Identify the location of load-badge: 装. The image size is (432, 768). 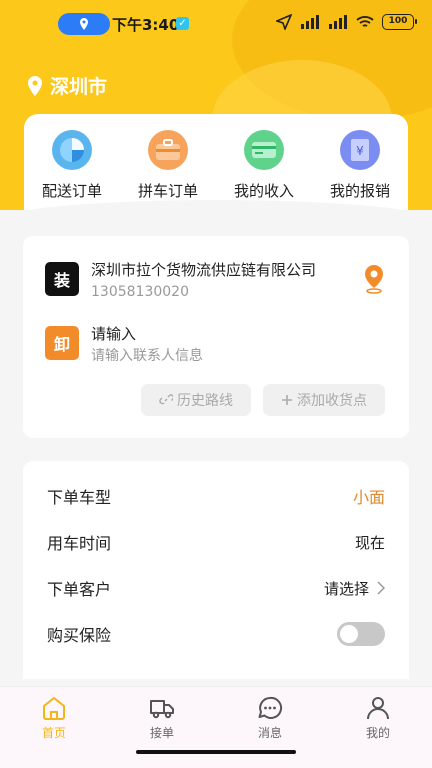
(62, 279).